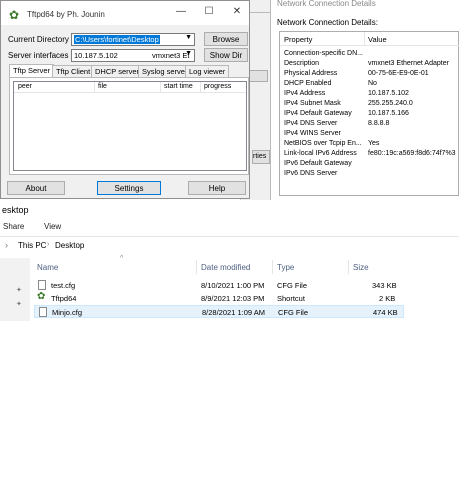 The height and width of the screenshot is (490, 459). I want to click on column-header-date: Date modified, so click(225, 267).